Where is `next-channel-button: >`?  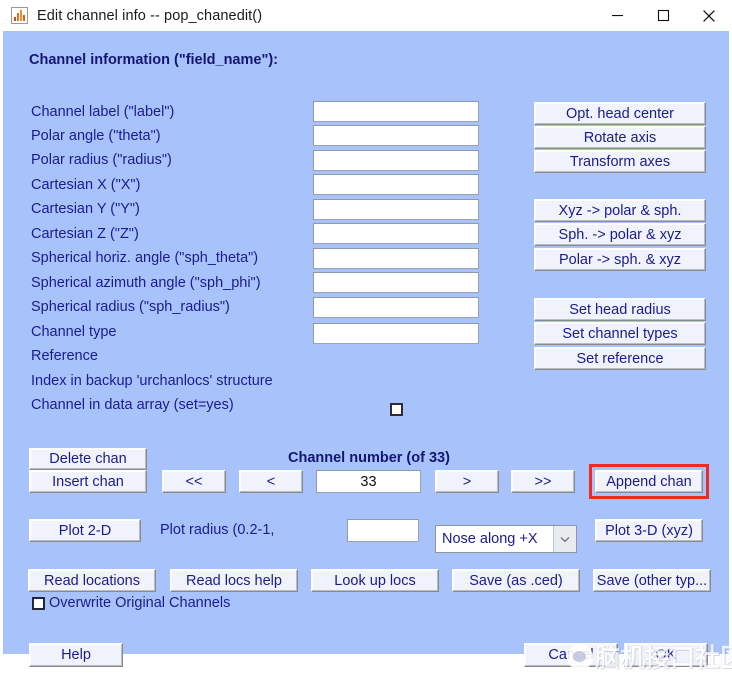 next-channel-button: > is located at coordinates (467, 481).